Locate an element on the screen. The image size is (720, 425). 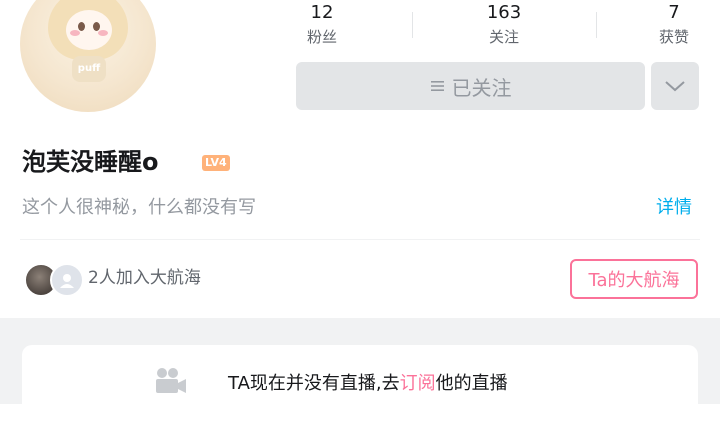
avatar-tag: puff is located at coordinates (89, 69).